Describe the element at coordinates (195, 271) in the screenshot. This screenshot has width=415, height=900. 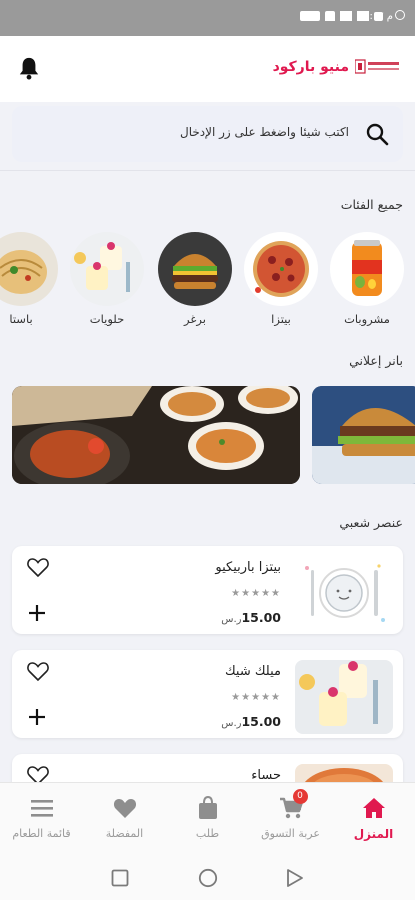
I see `burger-icon` at that location.